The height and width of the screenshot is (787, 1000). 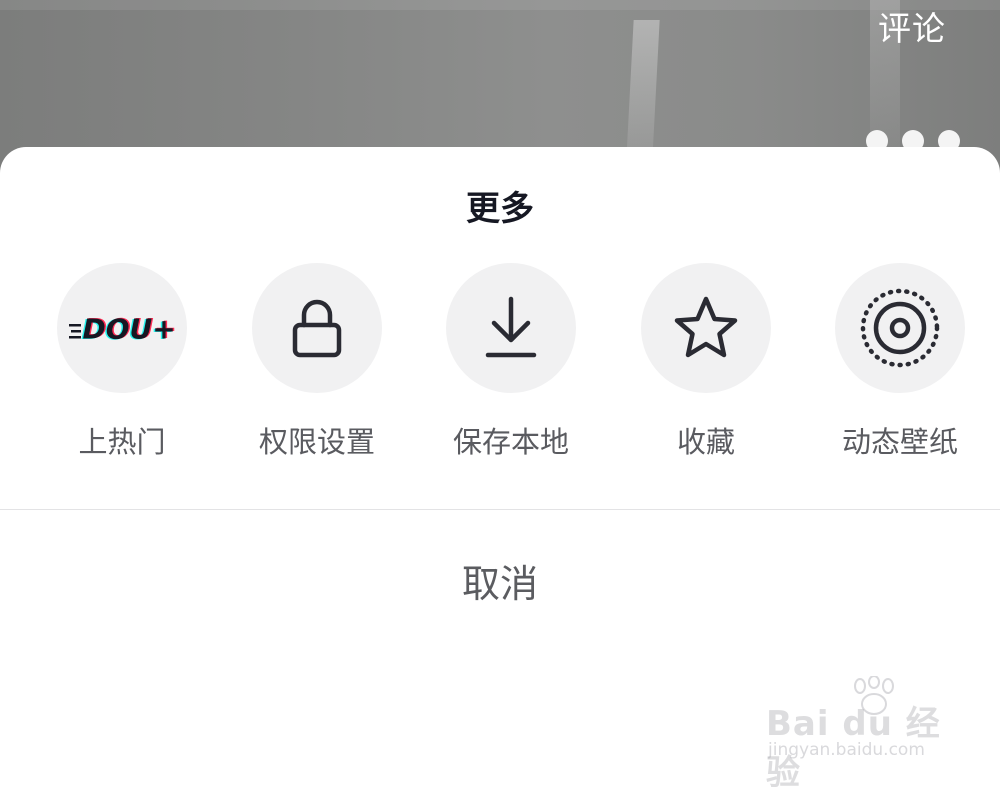 What do you see at coordinates (500, 5) in the screenshot?
I see `video-shade` at bounding box center [500, 5].